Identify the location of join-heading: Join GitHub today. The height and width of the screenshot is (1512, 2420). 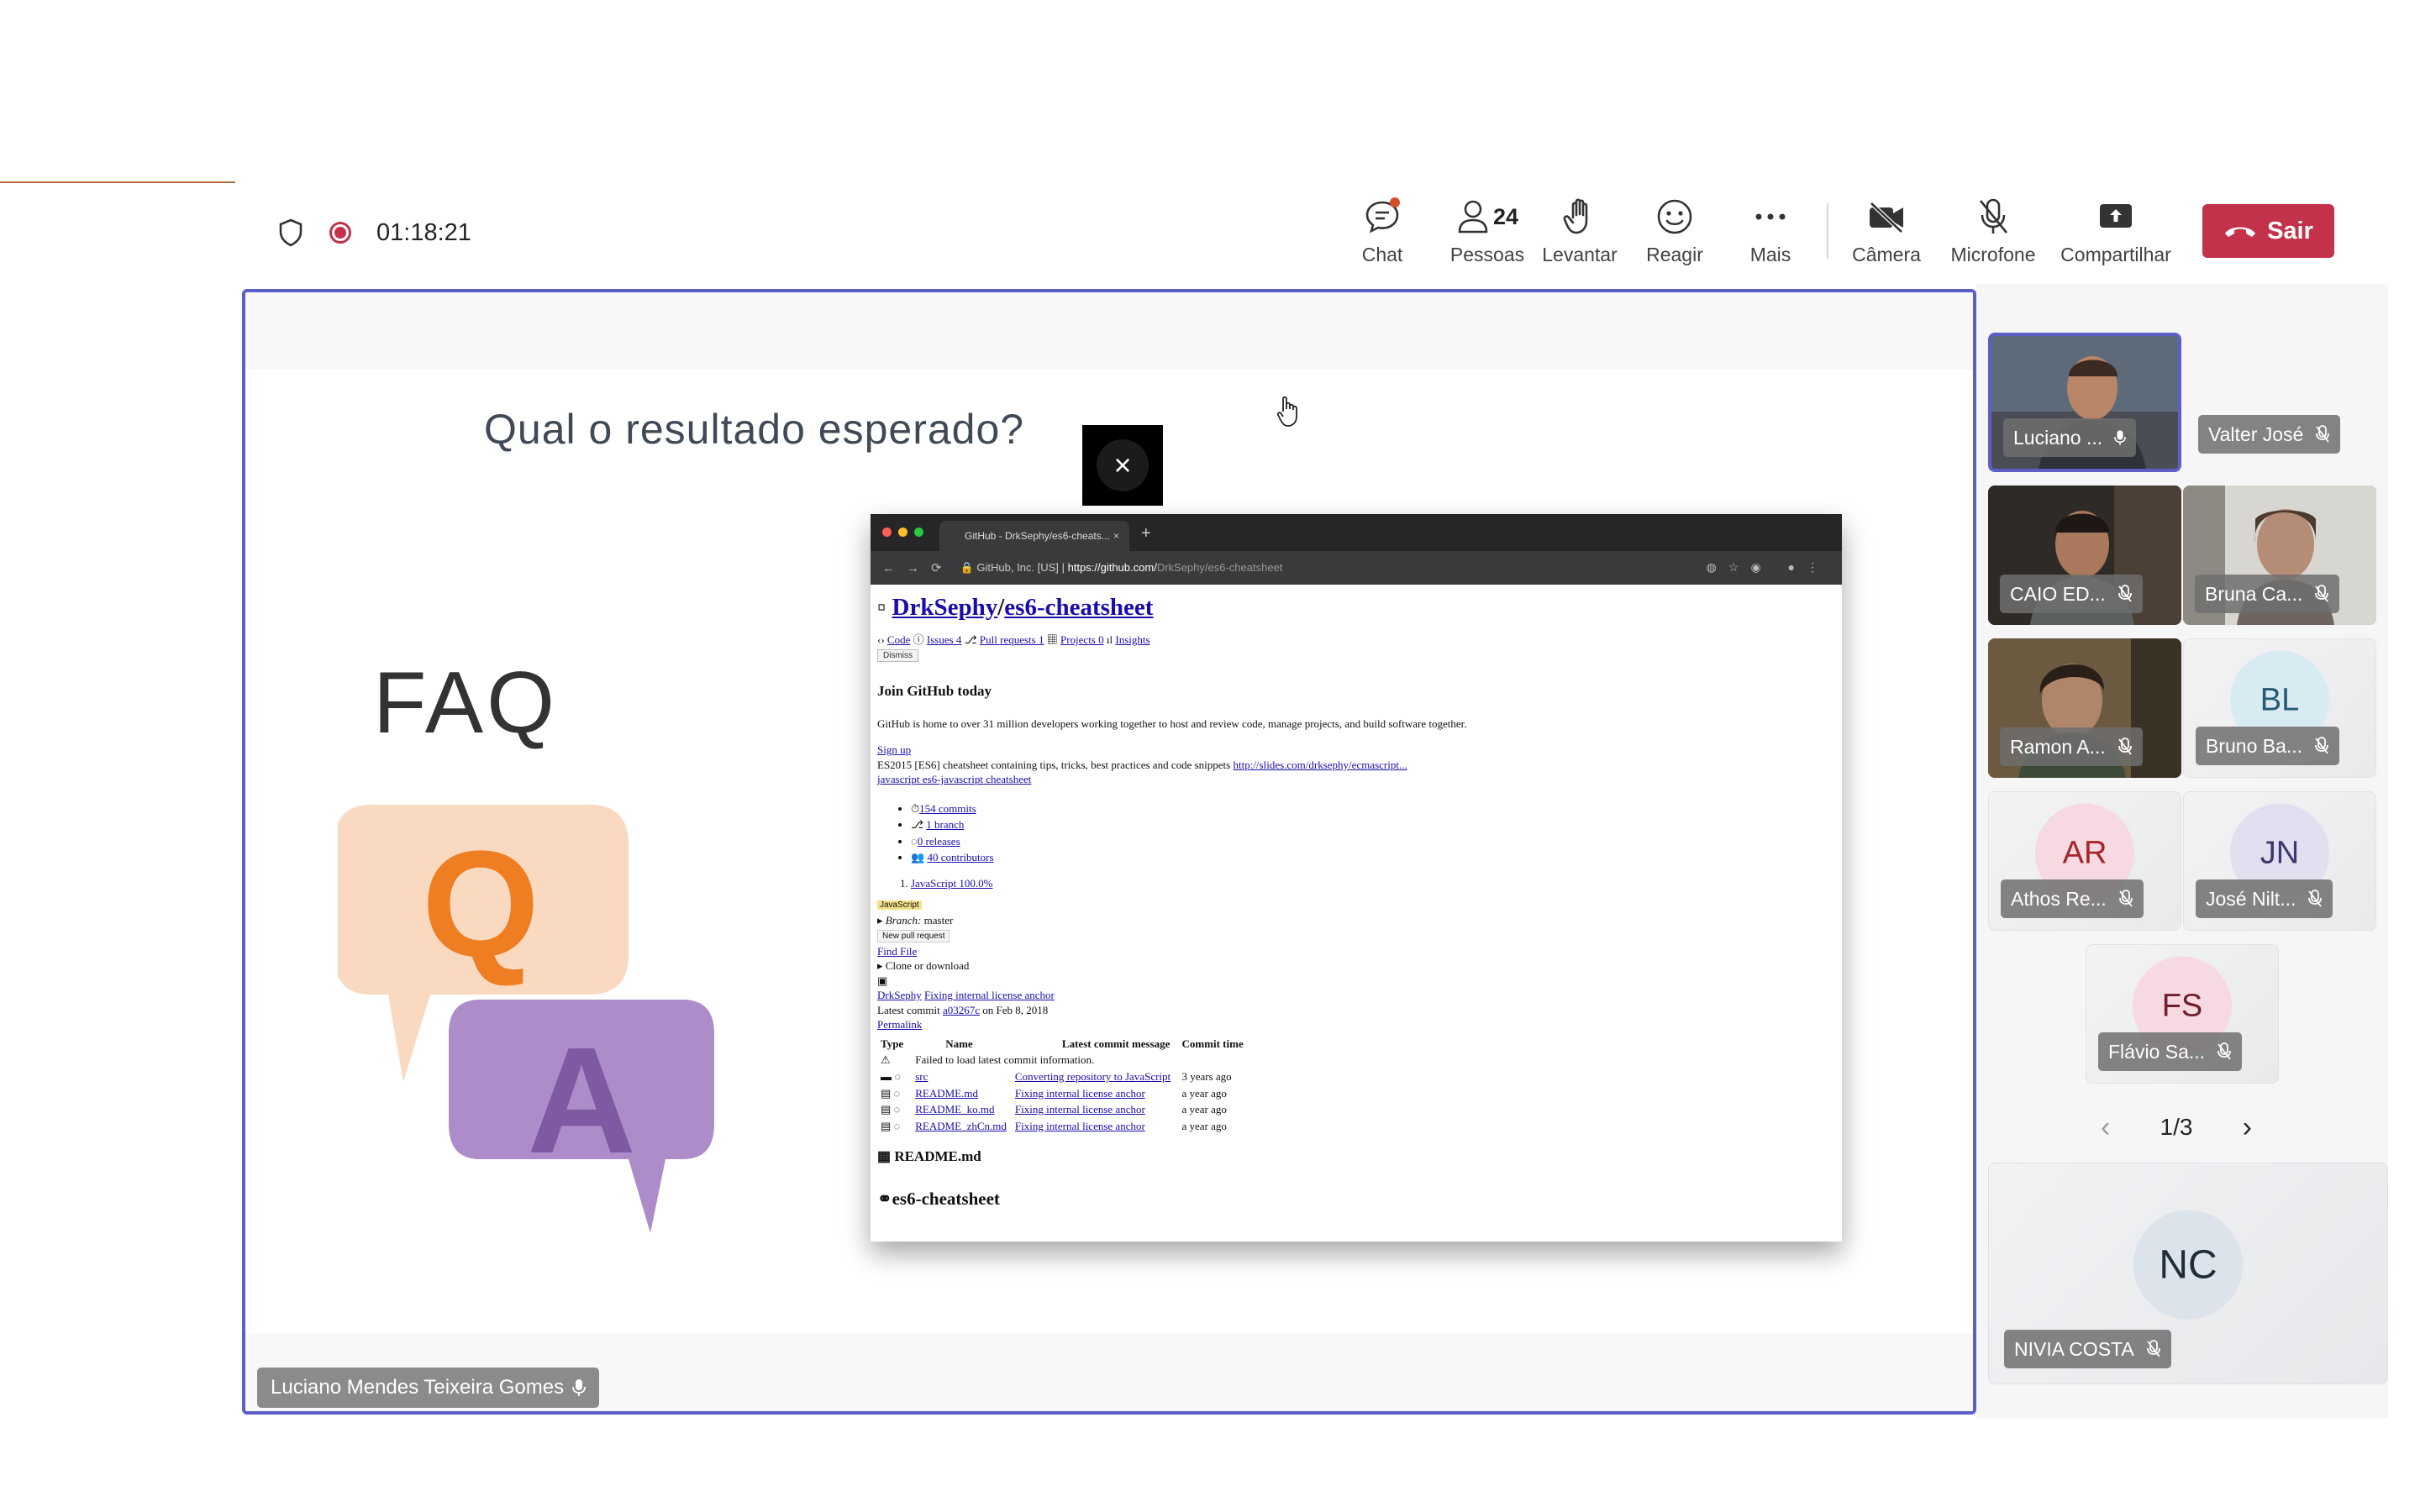
(934, 690).